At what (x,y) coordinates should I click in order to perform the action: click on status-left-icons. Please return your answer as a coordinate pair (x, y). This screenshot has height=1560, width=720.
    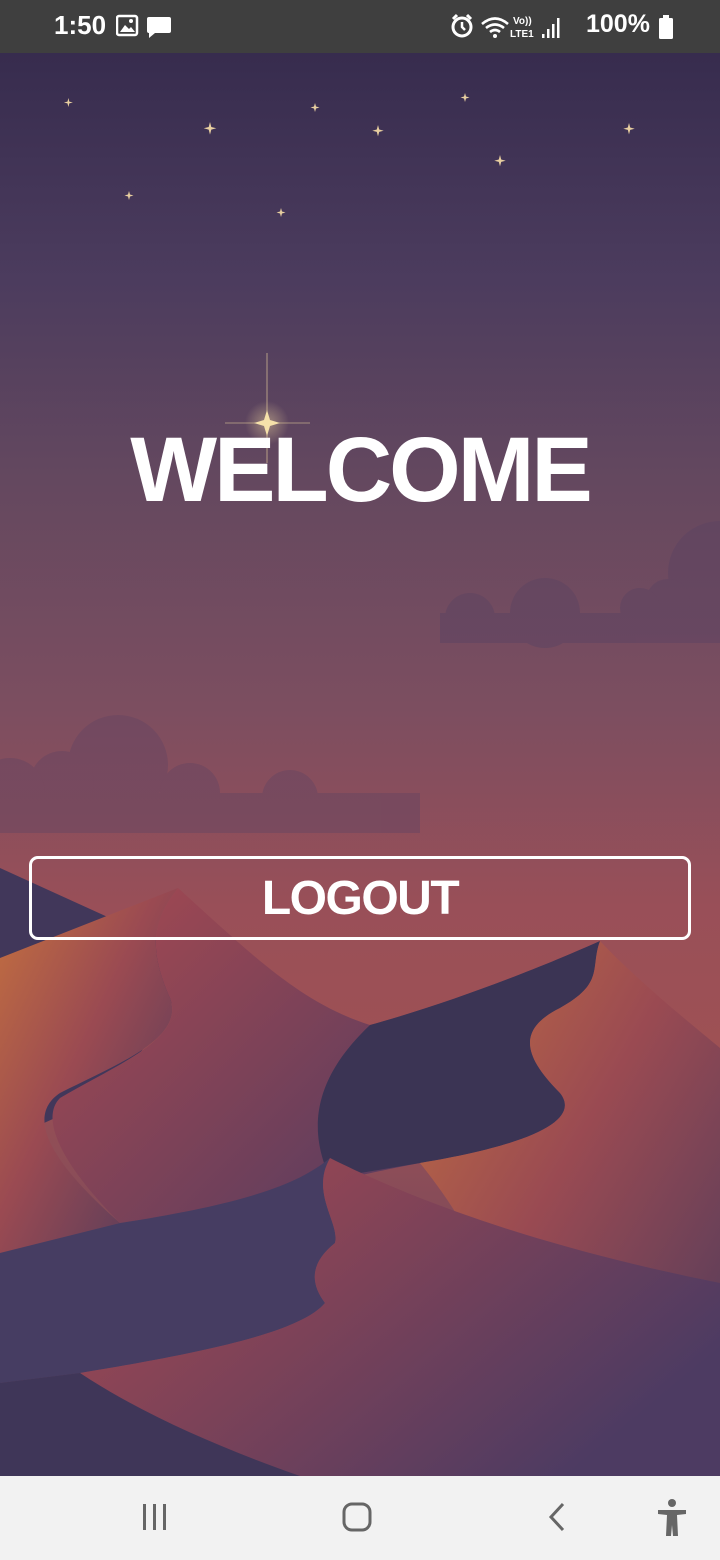
    Looking at the image, I should click on (145, 29).